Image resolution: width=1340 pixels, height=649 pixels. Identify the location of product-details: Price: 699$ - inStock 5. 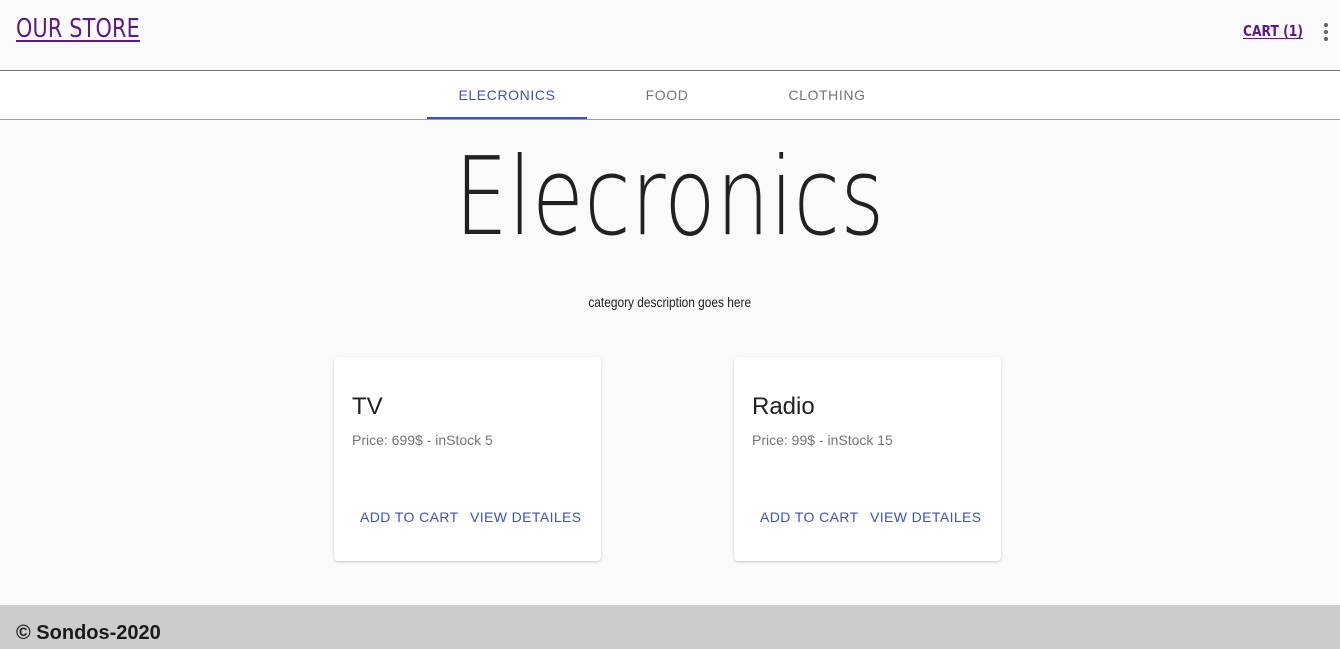
(422, 440).